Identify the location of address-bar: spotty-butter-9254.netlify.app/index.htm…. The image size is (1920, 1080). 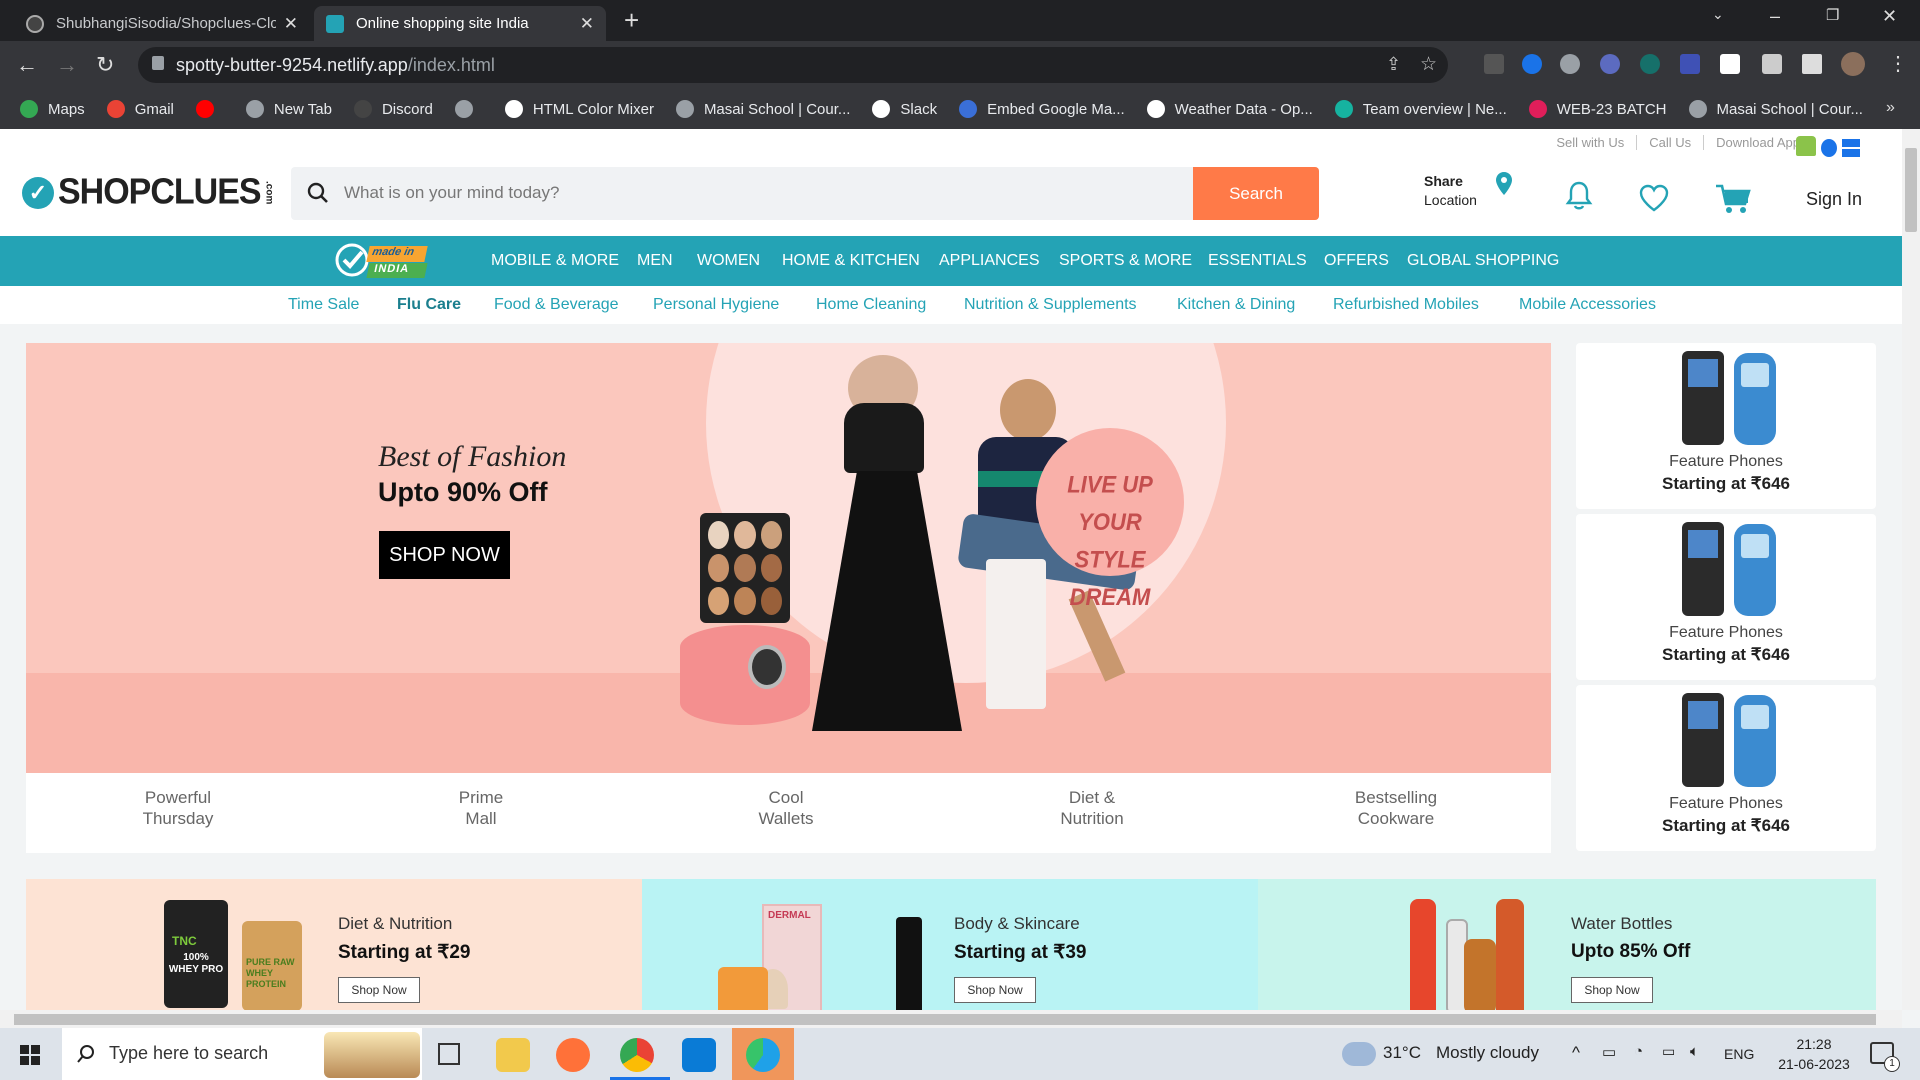
(793, 65).